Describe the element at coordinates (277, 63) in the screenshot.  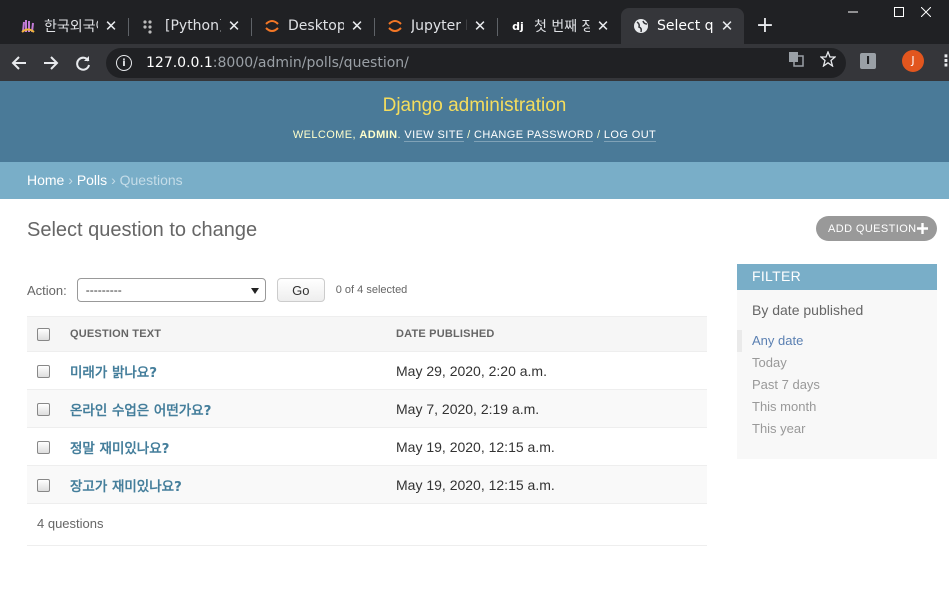
I see `url-text: 127.0.0.1:8000/admin/polls/question/` at that location.